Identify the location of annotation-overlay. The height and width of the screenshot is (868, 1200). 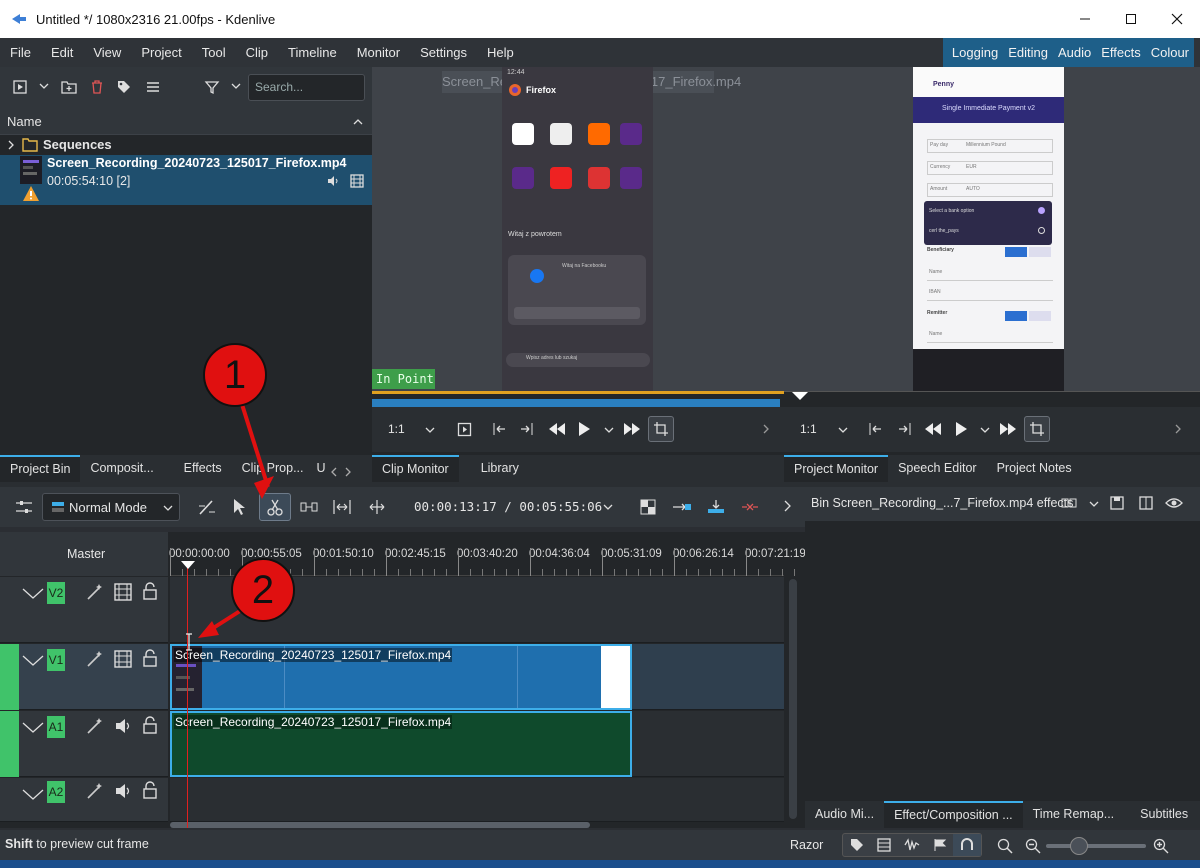
(236, 517).